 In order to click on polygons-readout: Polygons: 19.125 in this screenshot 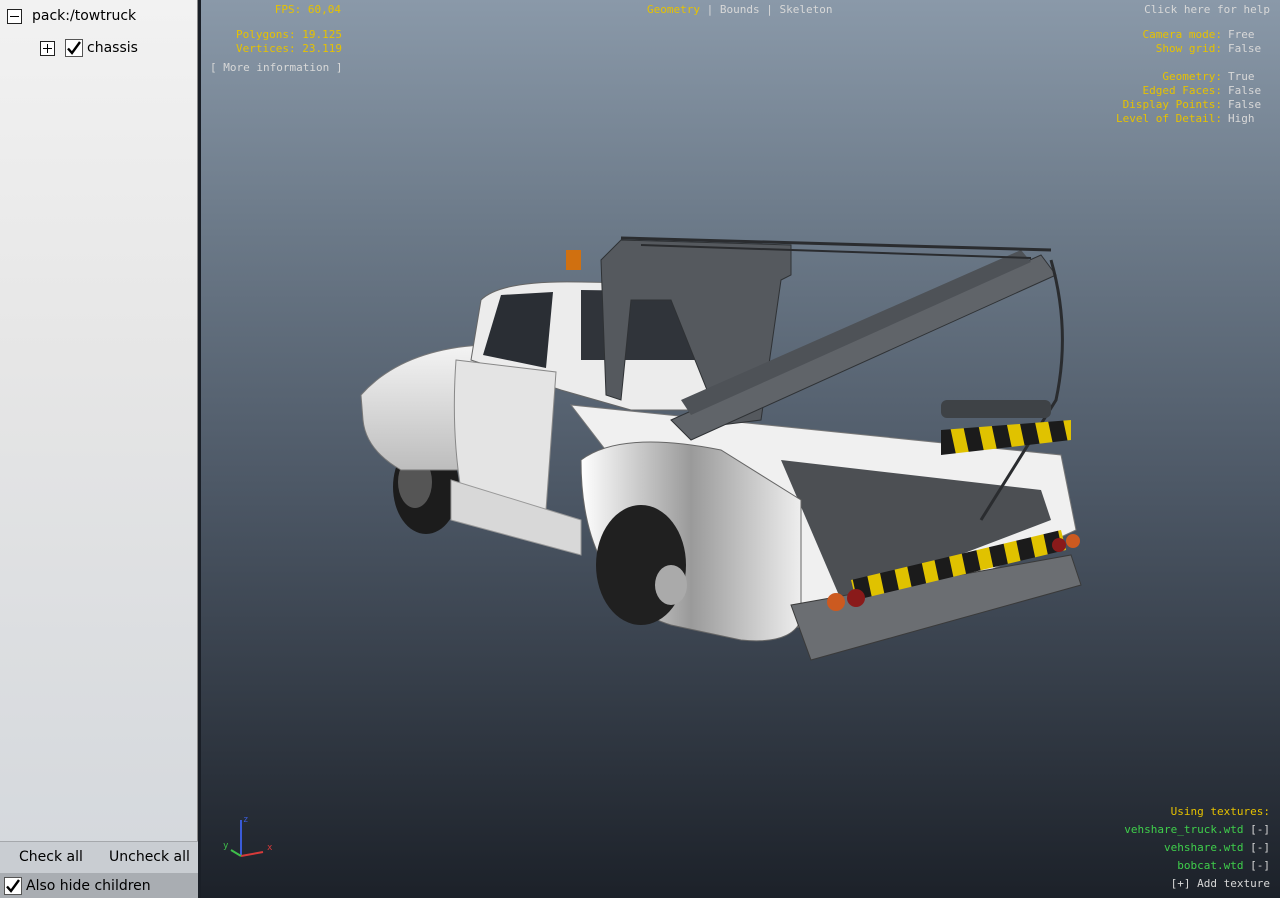, I will do `click(289, 35)`.